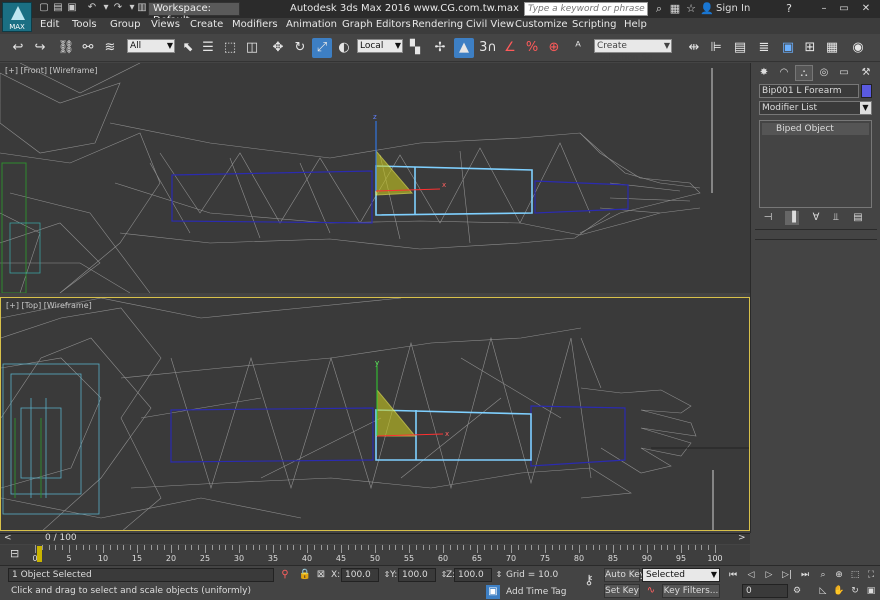 This screenshot has width=880, height=600. What do you see at coordinates (321, 575) in the screenshot?
I see `absolute-mode-icon: ⊠` at bounding box center [321, 575].